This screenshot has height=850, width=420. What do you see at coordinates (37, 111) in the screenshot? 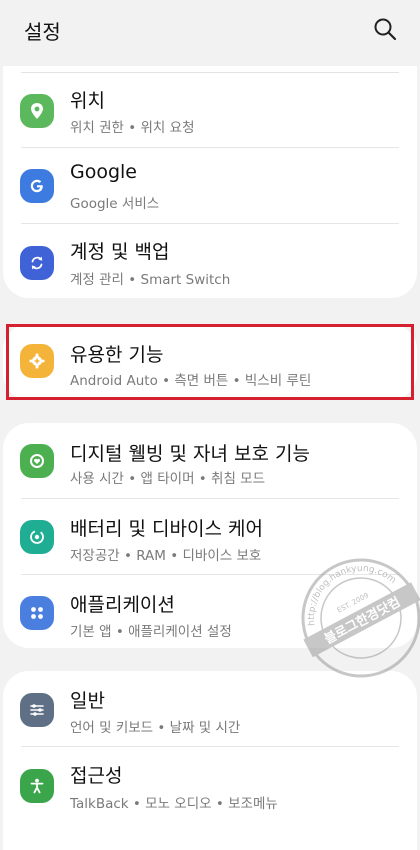
I see `location-icon` at bounding box center [37, 111].